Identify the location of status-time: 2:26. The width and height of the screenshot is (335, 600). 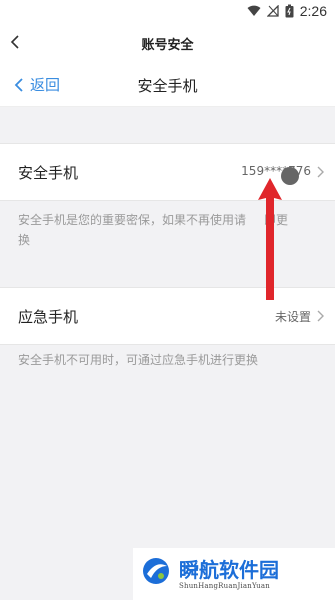
(313, 11).